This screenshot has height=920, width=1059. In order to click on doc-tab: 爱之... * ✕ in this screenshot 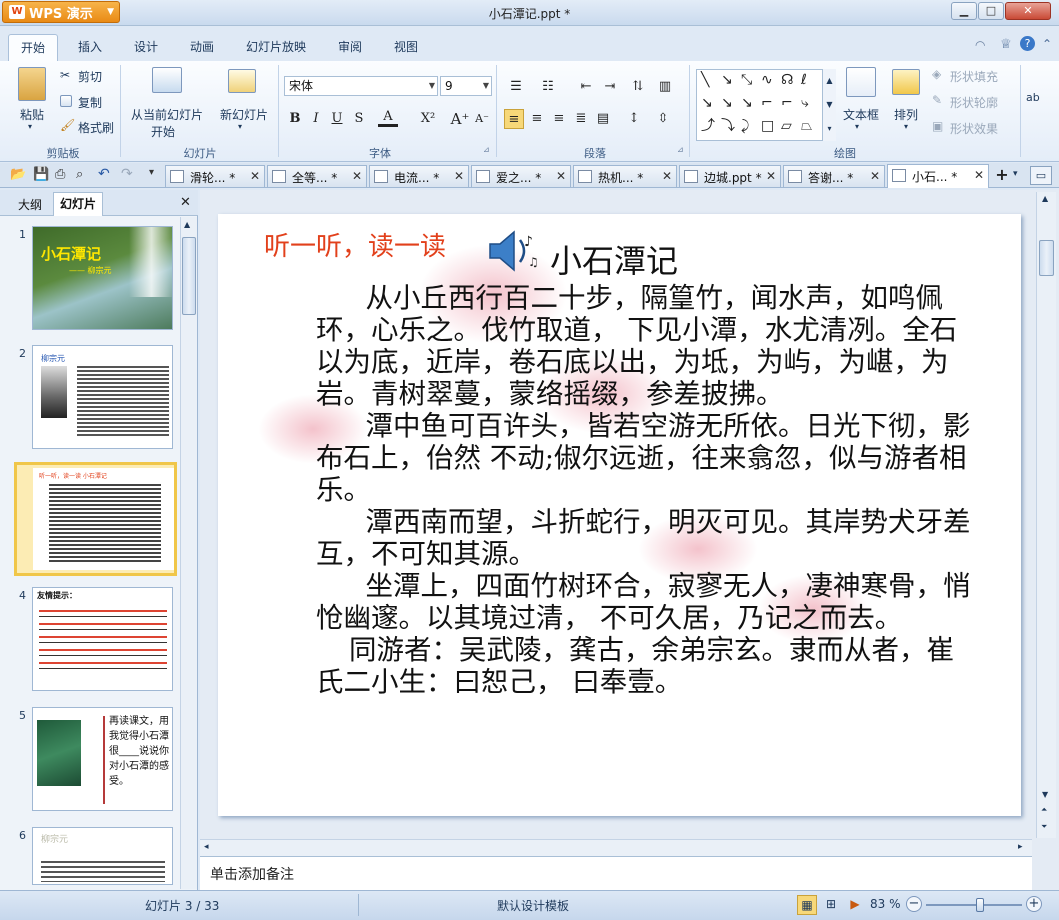, I will do `click(521, 176)`.